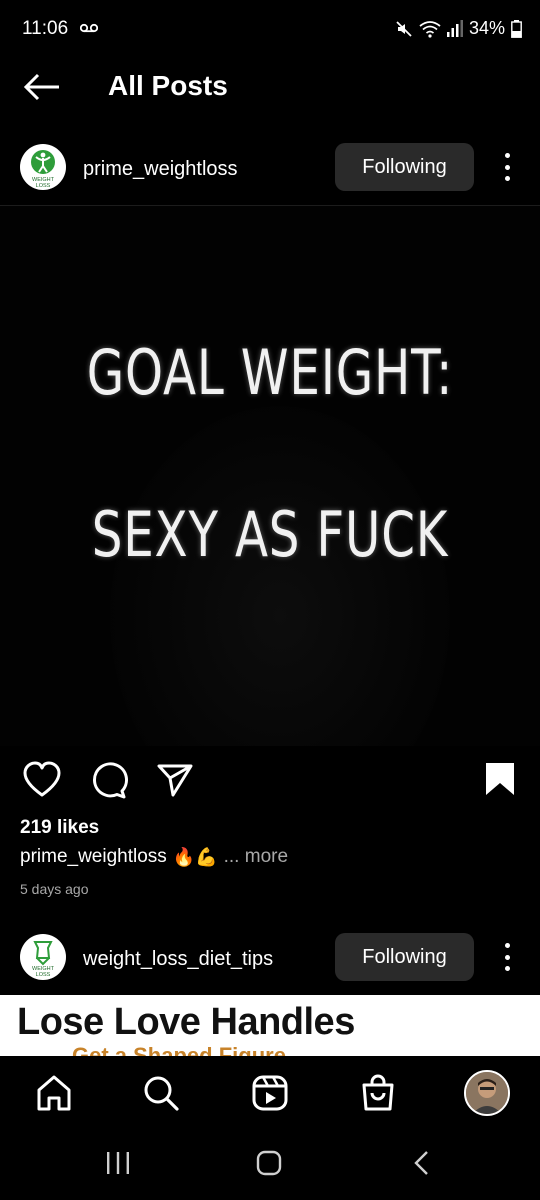  Describe the element at coordinates (404, 28) in the screenshot. I see `mute-icon` at that location.